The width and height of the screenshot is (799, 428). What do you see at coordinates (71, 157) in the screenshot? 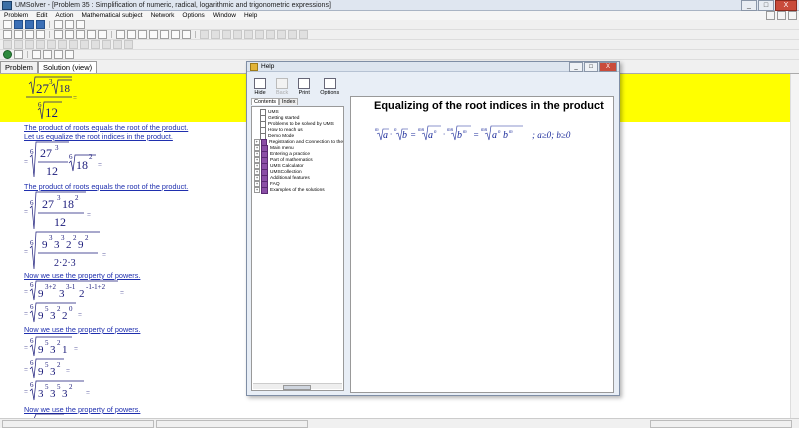
I see `svg-text: 6` at bounding box center [71, 157].